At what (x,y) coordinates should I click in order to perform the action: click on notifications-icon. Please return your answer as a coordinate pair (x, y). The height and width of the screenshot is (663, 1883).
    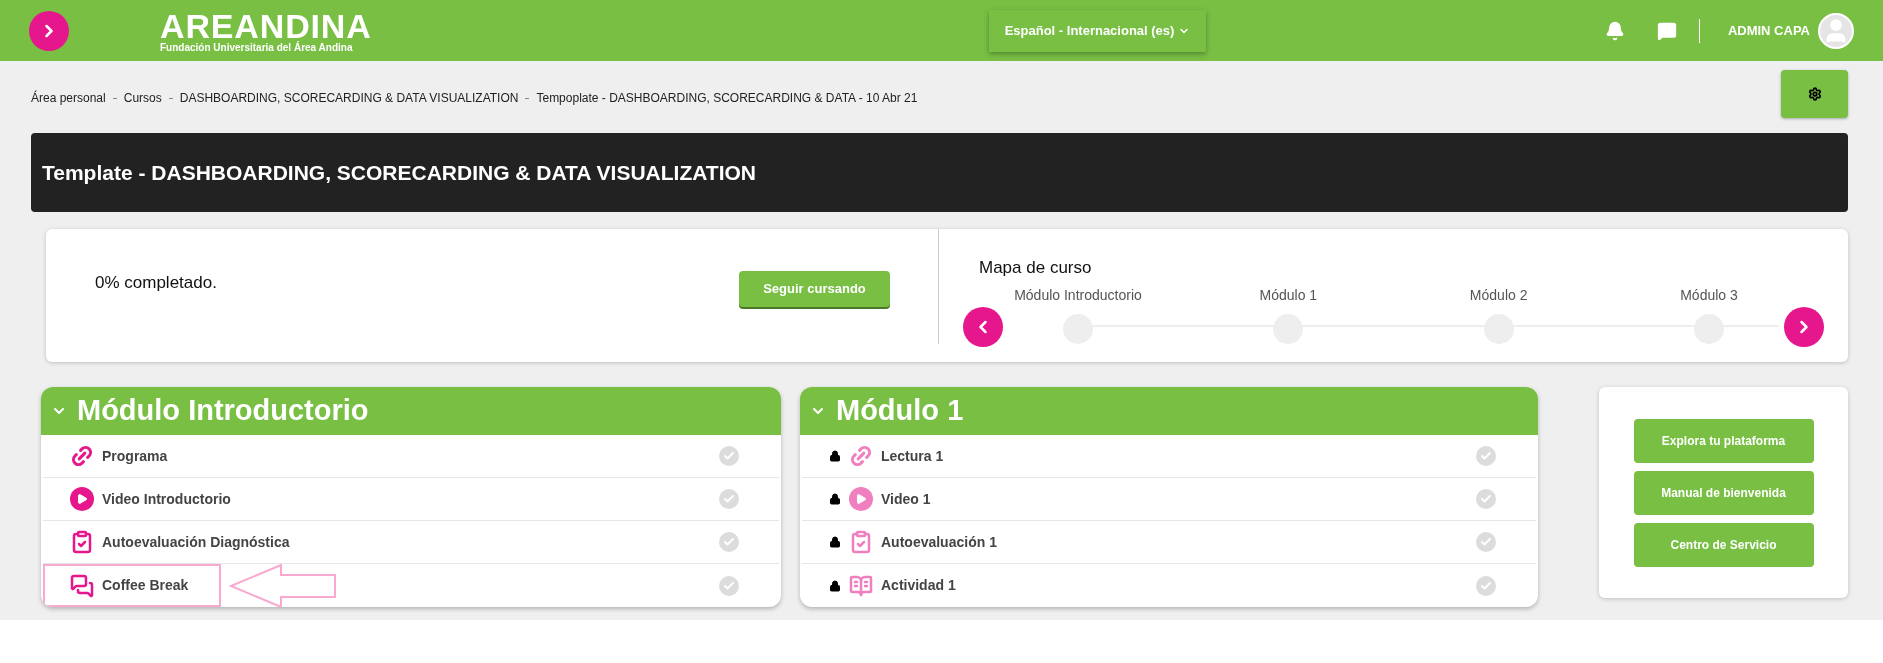
    Looking at the image, I should click on (1614, 30).